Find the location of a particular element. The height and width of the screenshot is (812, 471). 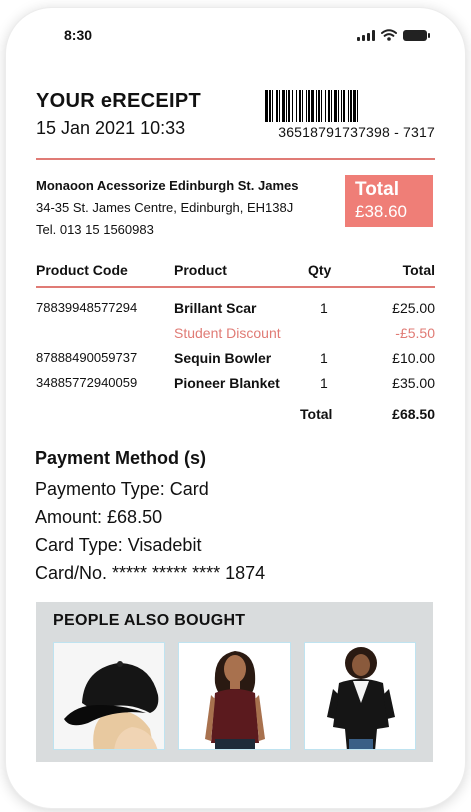

blazer-product-image is located at coordinates (359, 696).